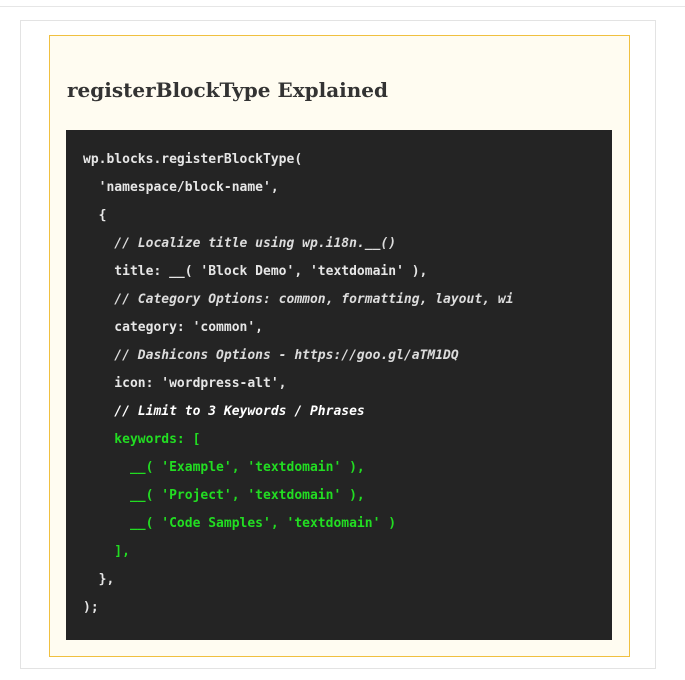 This screenshot has width=685, height=680. What do you see at coordinates (99, 579) in the screenshot?
I see `code-line: },` at bounding box center [99, 579].